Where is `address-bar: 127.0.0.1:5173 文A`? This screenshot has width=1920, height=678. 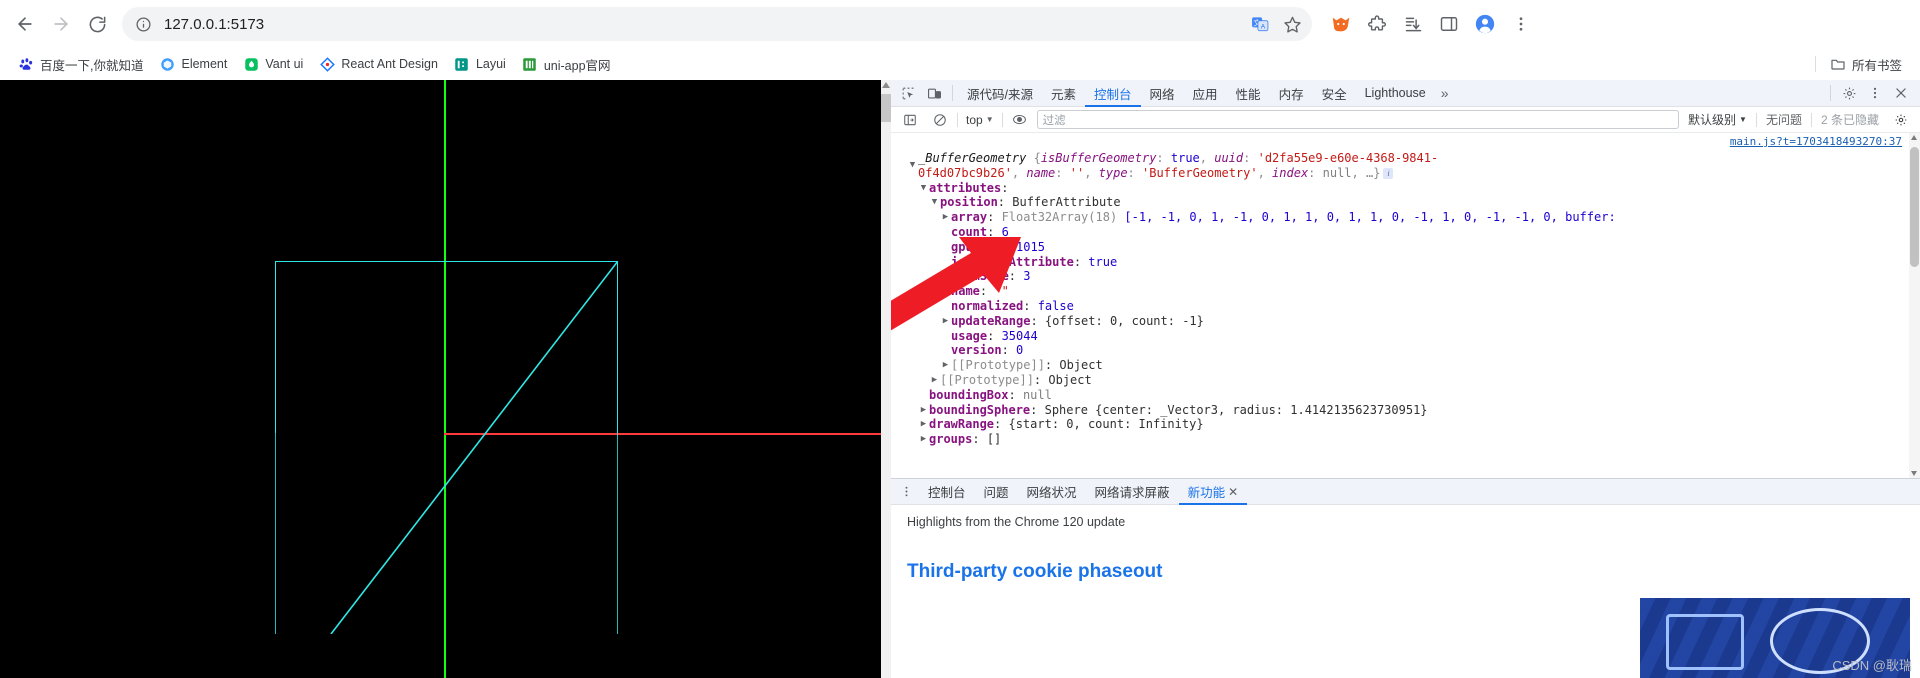
address-bar: 127.0.0.1:5173 文A is located at coordinates (717, 24).